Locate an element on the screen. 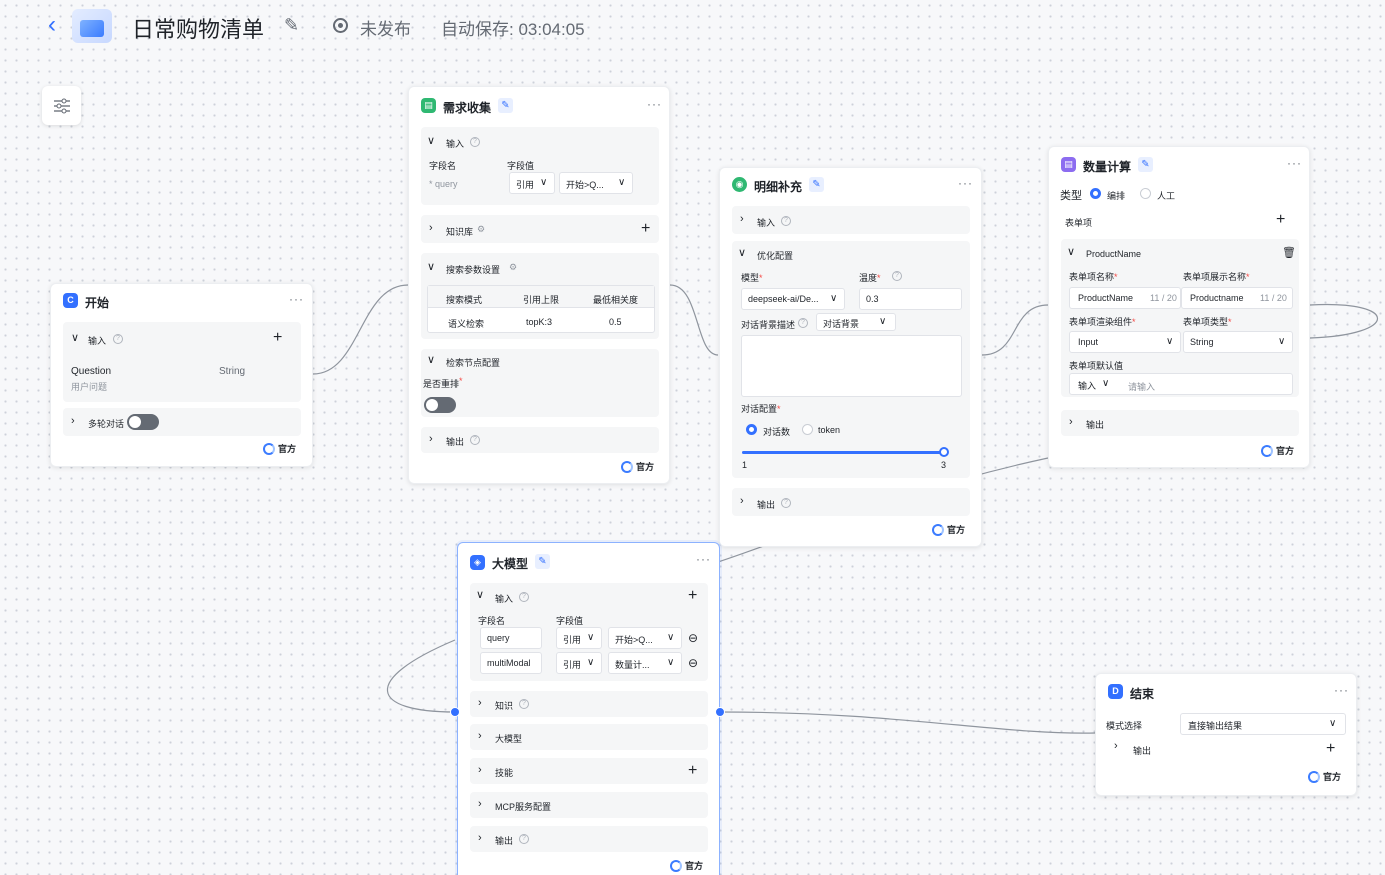 The image size is (1385, 875). slider-min: 1 is located at coordinates (745, 465).